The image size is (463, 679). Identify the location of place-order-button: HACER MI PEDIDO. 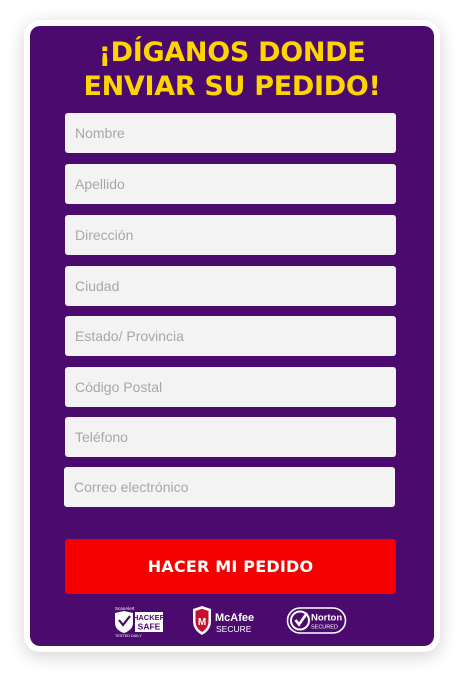
(230, 566).